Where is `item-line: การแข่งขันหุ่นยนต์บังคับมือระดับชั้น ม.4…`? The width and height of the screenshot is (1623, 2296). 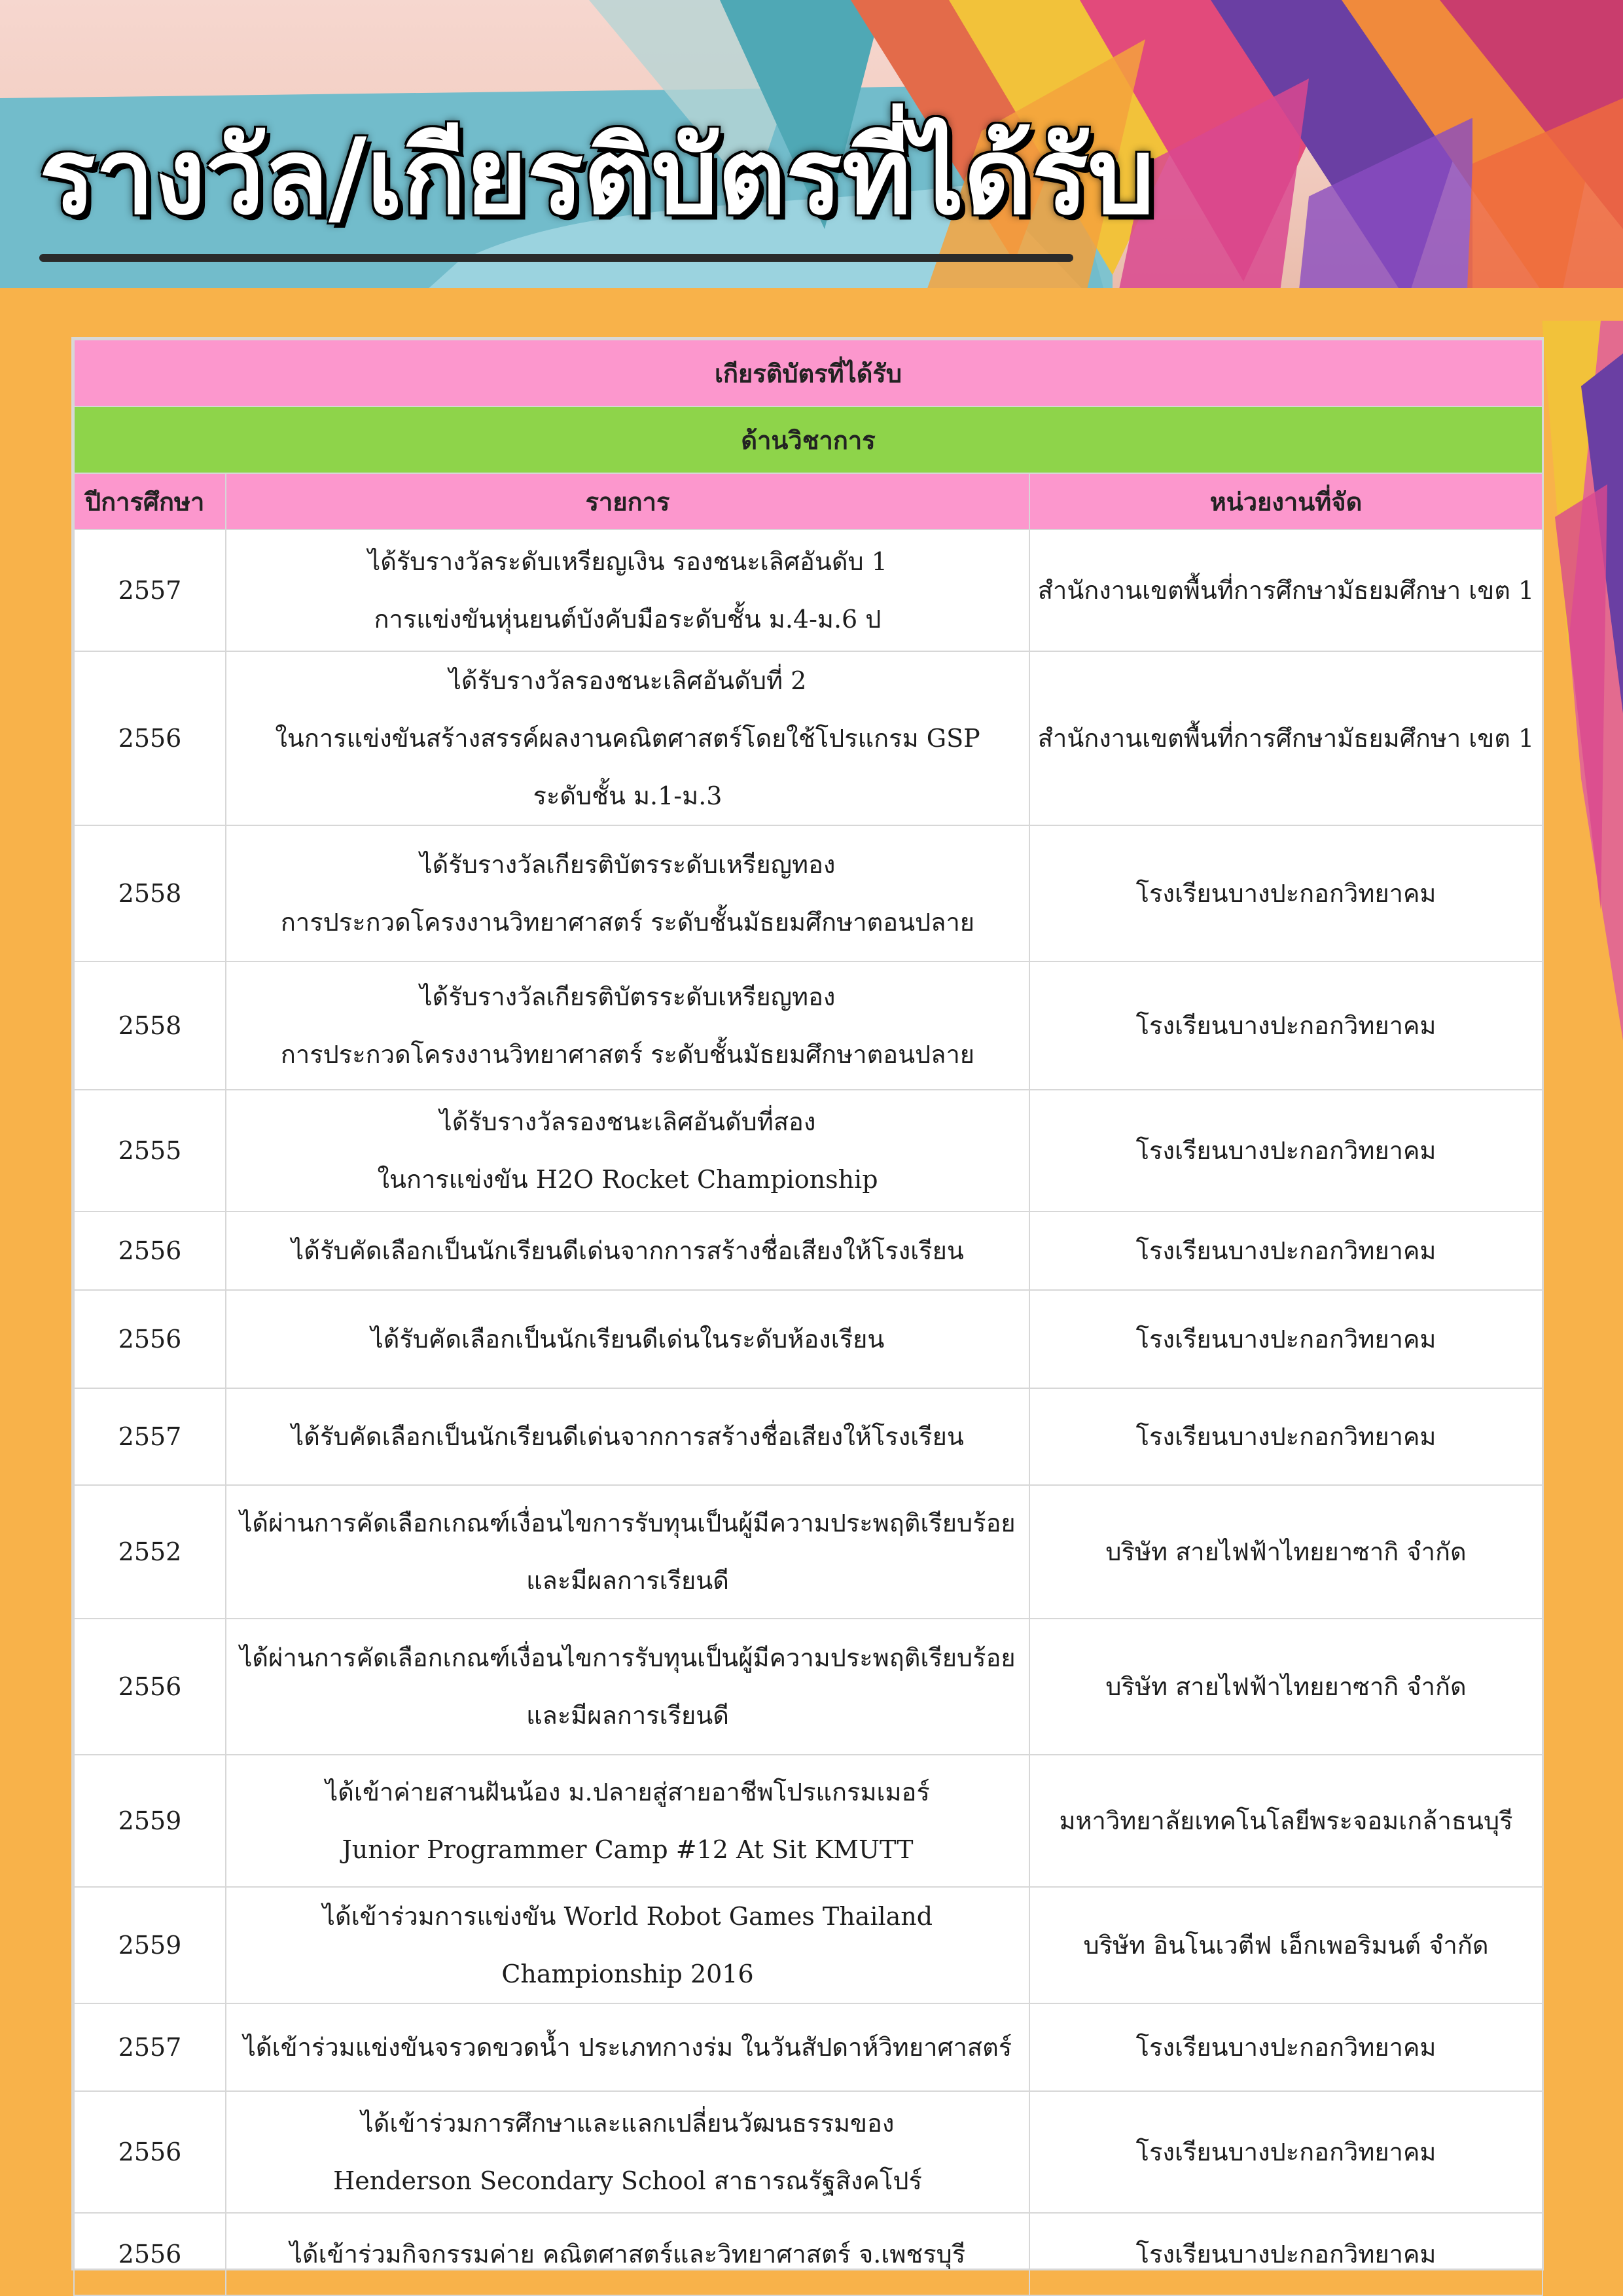 item-line: การแข่งขันหุ่นยนต์บังคับมือระดับชั้น ม.4… is located at coordinates (628, 619).